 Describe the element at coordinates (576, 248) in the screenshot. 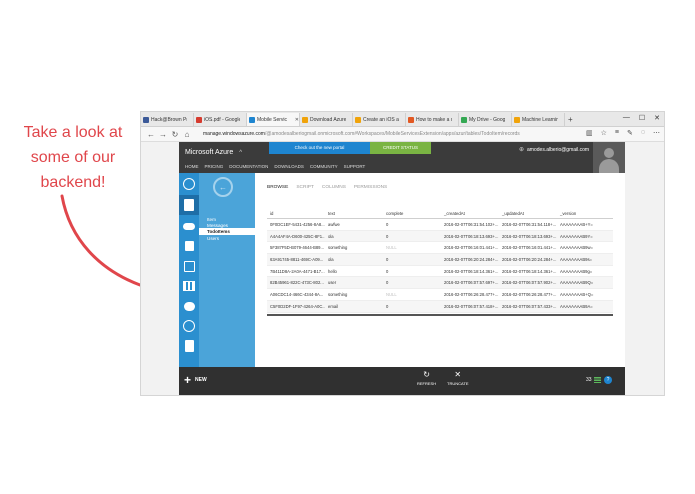

I see `table-cell: AAAAAAAAB9w=` at that location.